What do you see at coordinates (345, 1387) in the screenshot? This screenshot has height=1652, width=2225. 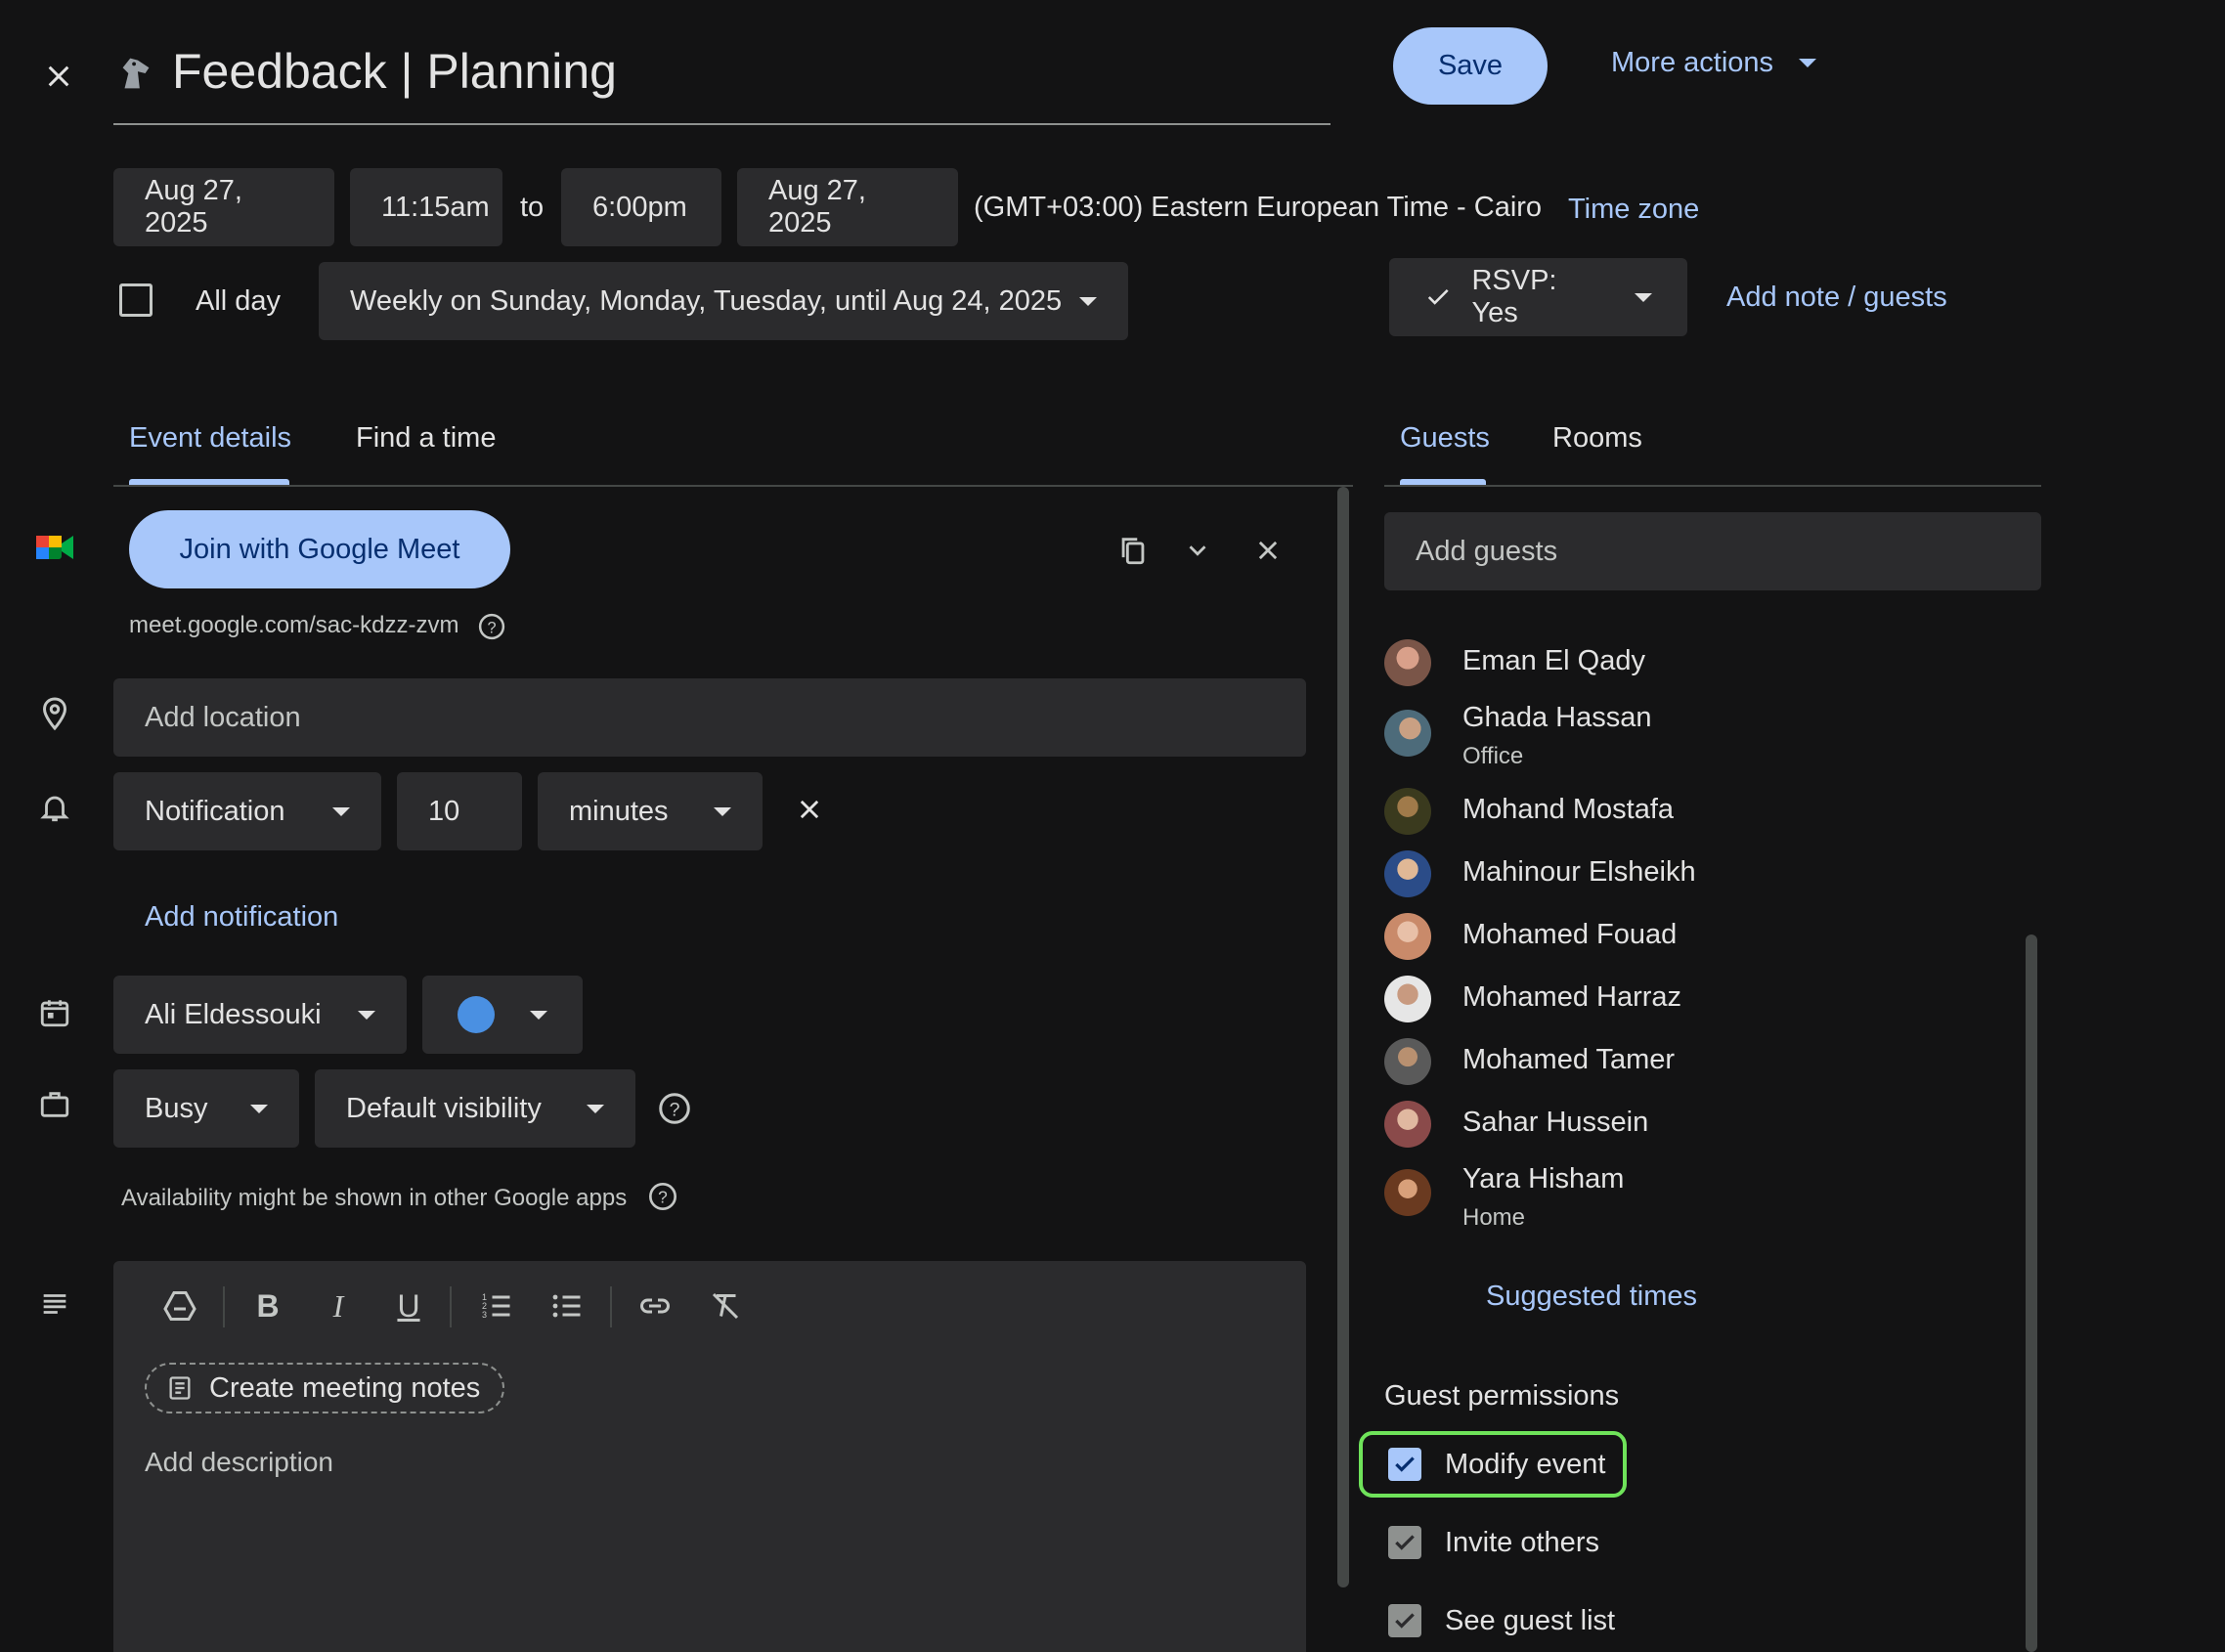 I see `create-meeting-notes-label: Create meeting notes` at bounding box center [345, 1387].